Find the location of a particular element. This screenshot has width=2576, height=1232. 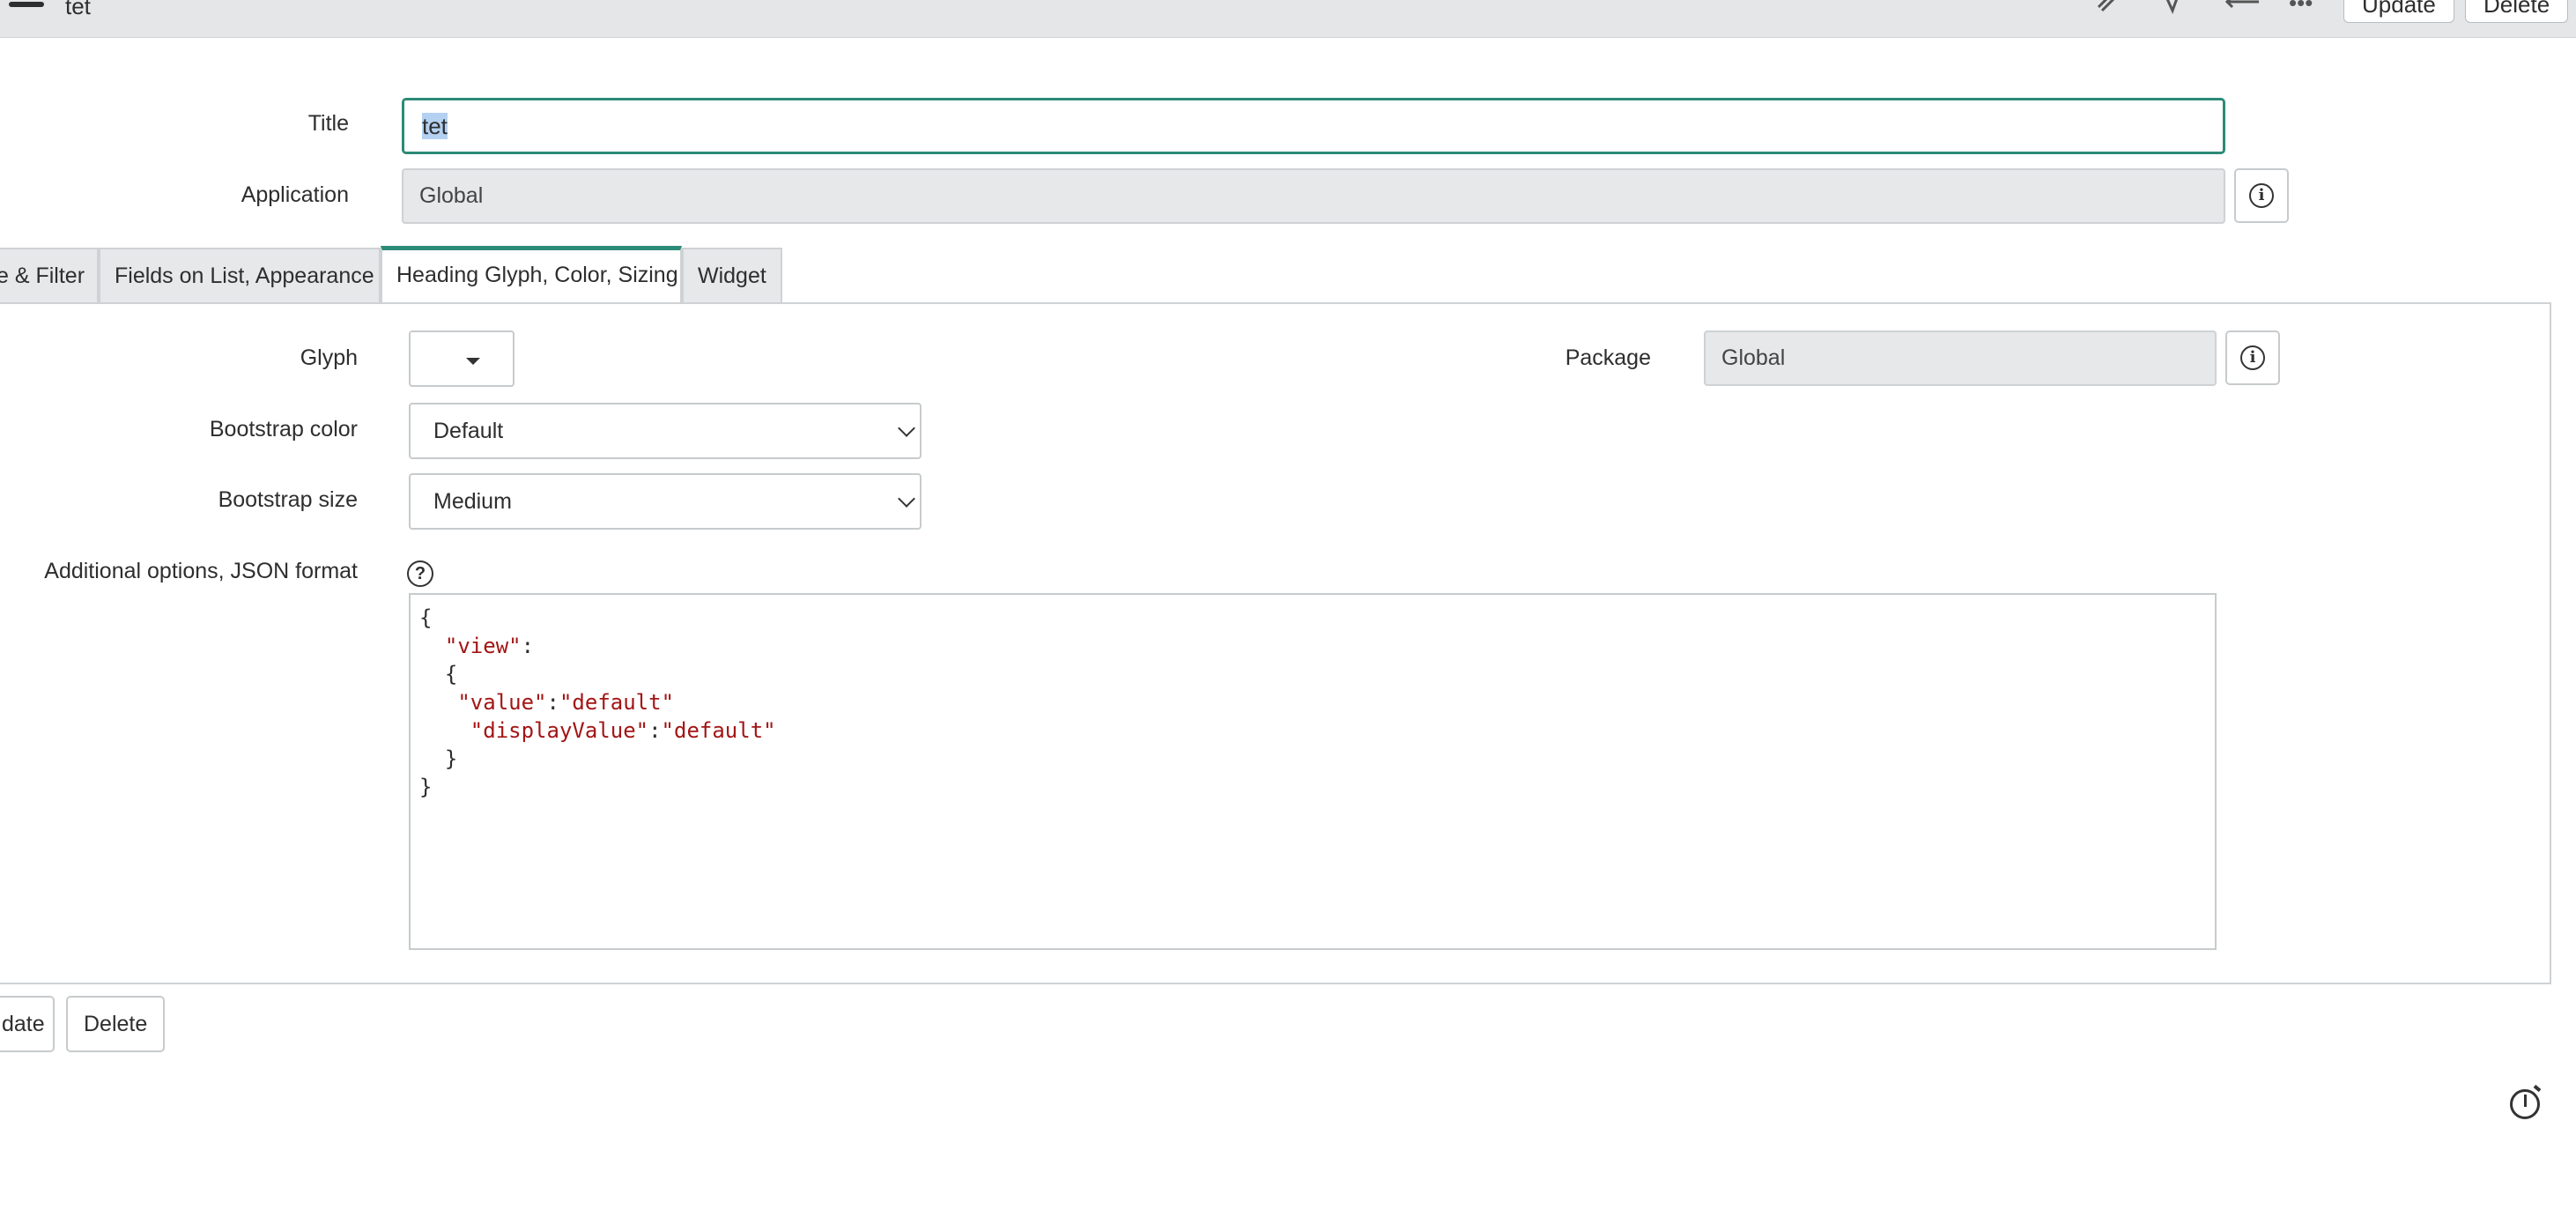

title-value: tet is located at coordinates (435, 126).